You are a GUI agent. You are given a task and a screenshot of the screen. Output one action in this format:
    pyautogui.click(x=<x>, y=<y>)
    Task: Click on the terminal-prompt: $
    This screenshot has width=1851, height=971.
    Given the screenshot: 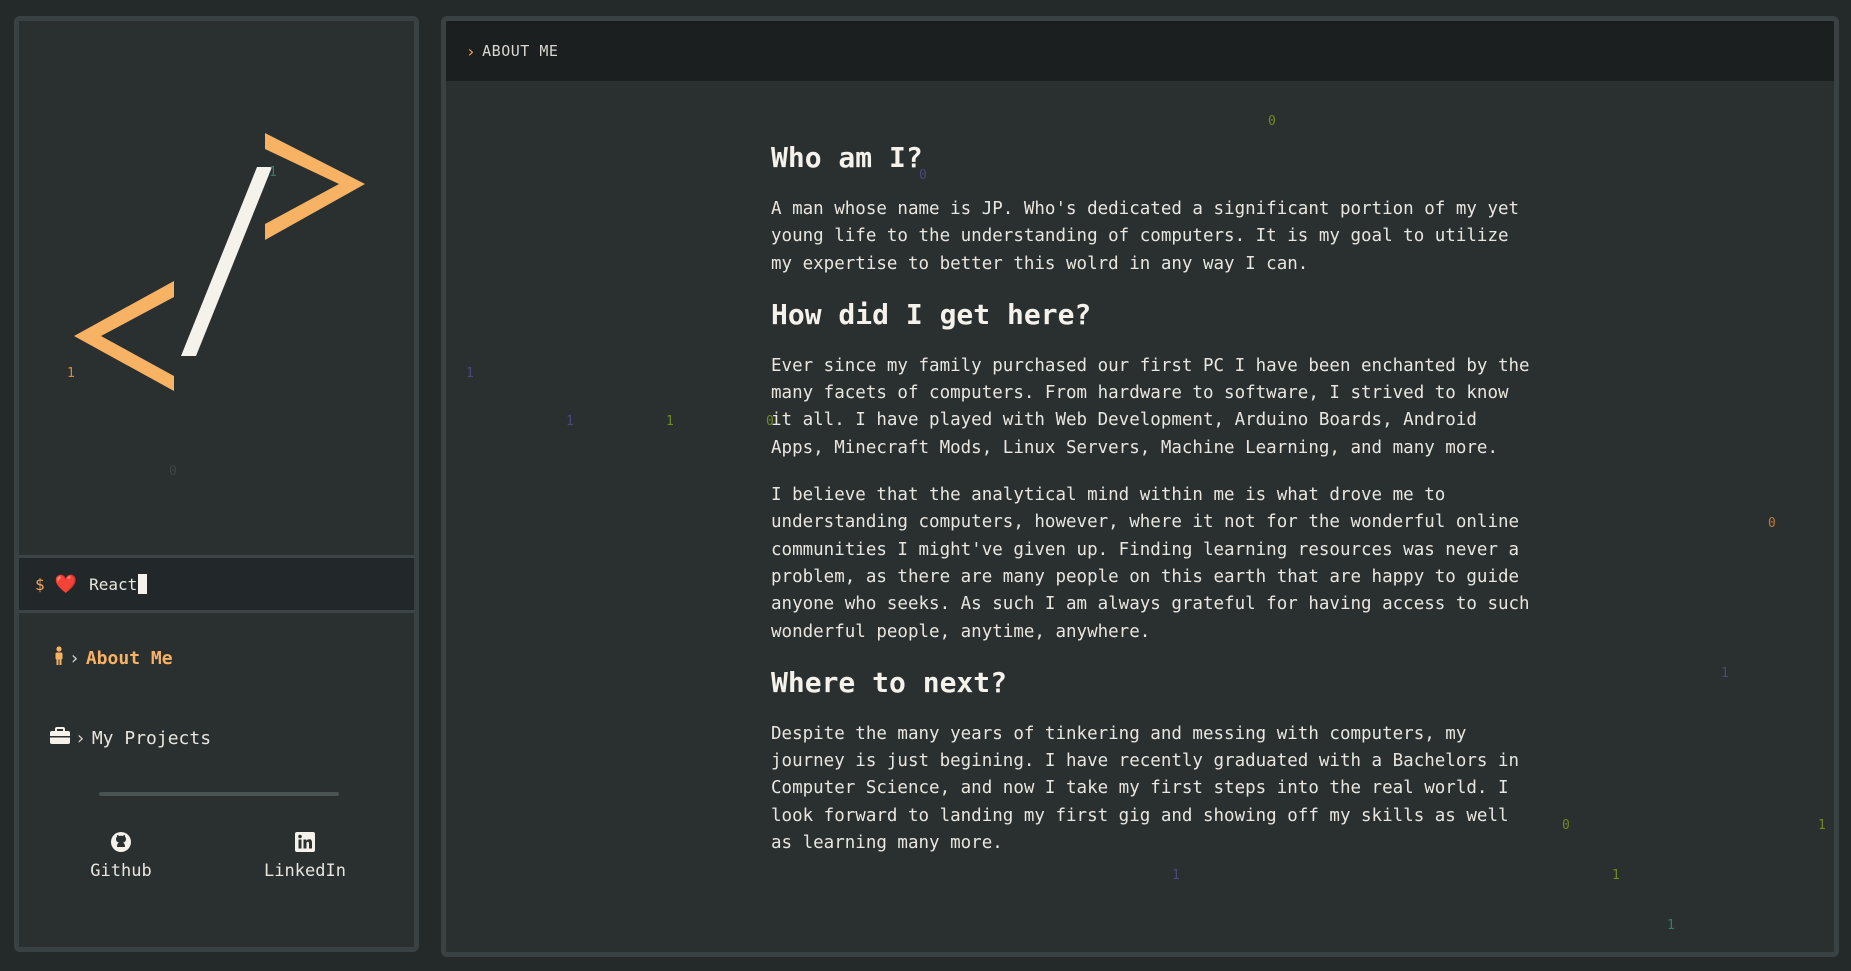 What is the action you would take?
    pyautogui.click(x=40, y=584)
    